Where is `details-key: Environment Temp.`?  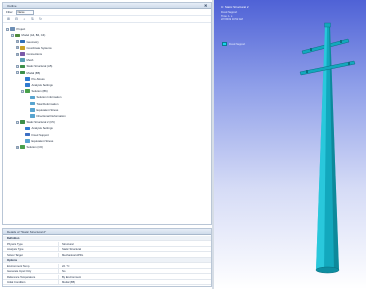 details-key: Environment Temp. is located at coordinates (31, 265).